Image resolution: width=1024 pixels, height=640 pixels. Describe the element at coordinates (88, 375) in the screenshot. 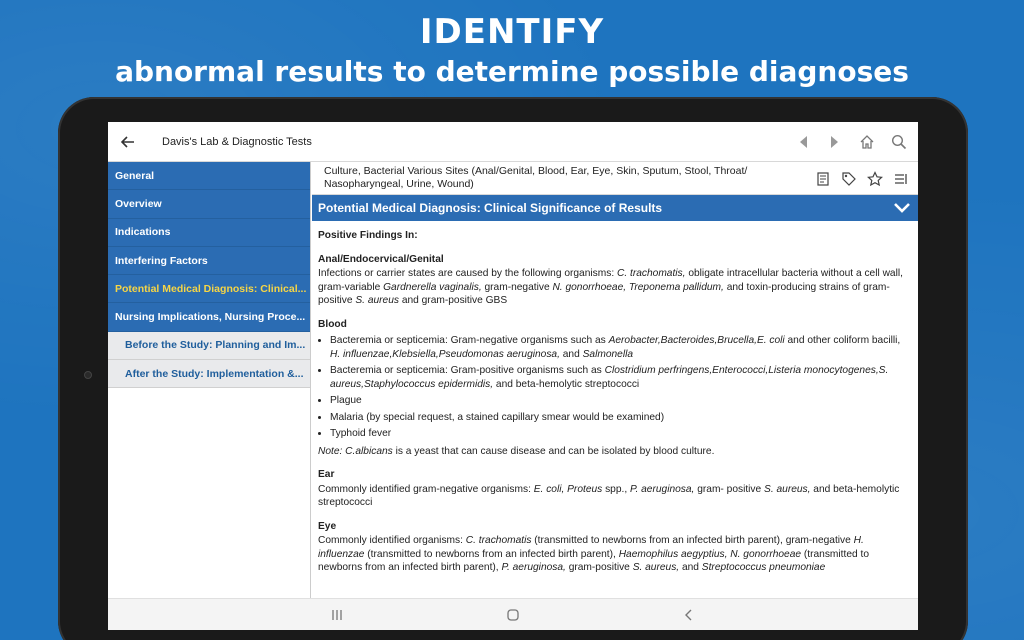

I see `camera-dot` at that location.